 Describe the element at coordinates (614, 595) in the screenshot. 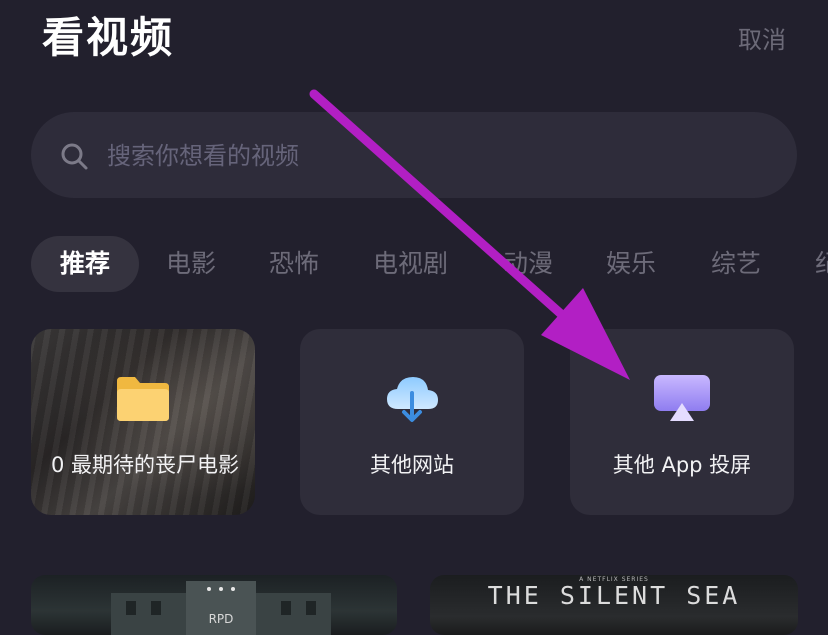

I see `show-title: THE SILENT SEA` at that location.